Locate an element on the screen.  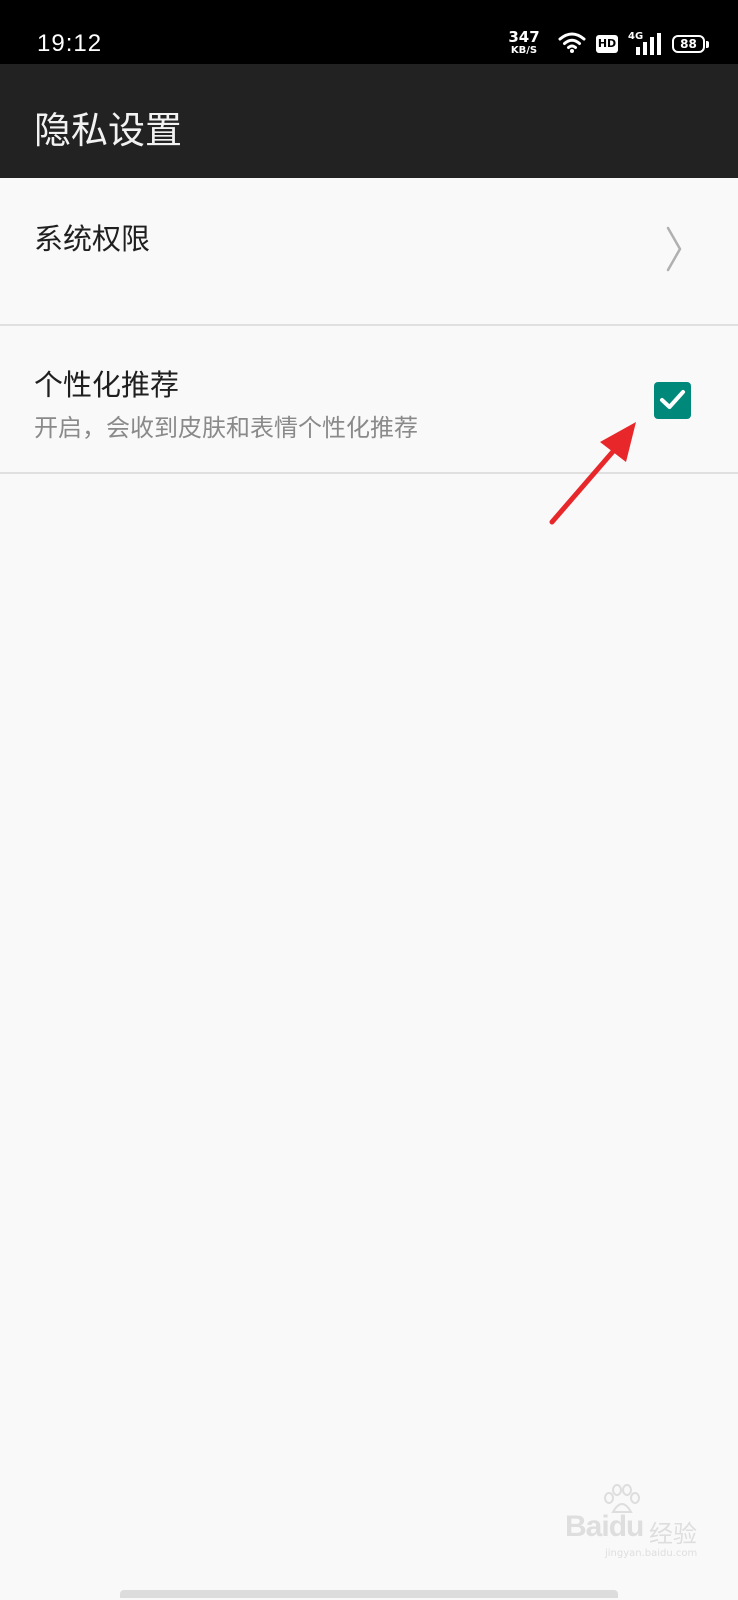
network-speed-value: 347 is located at coordinates (524, 37).